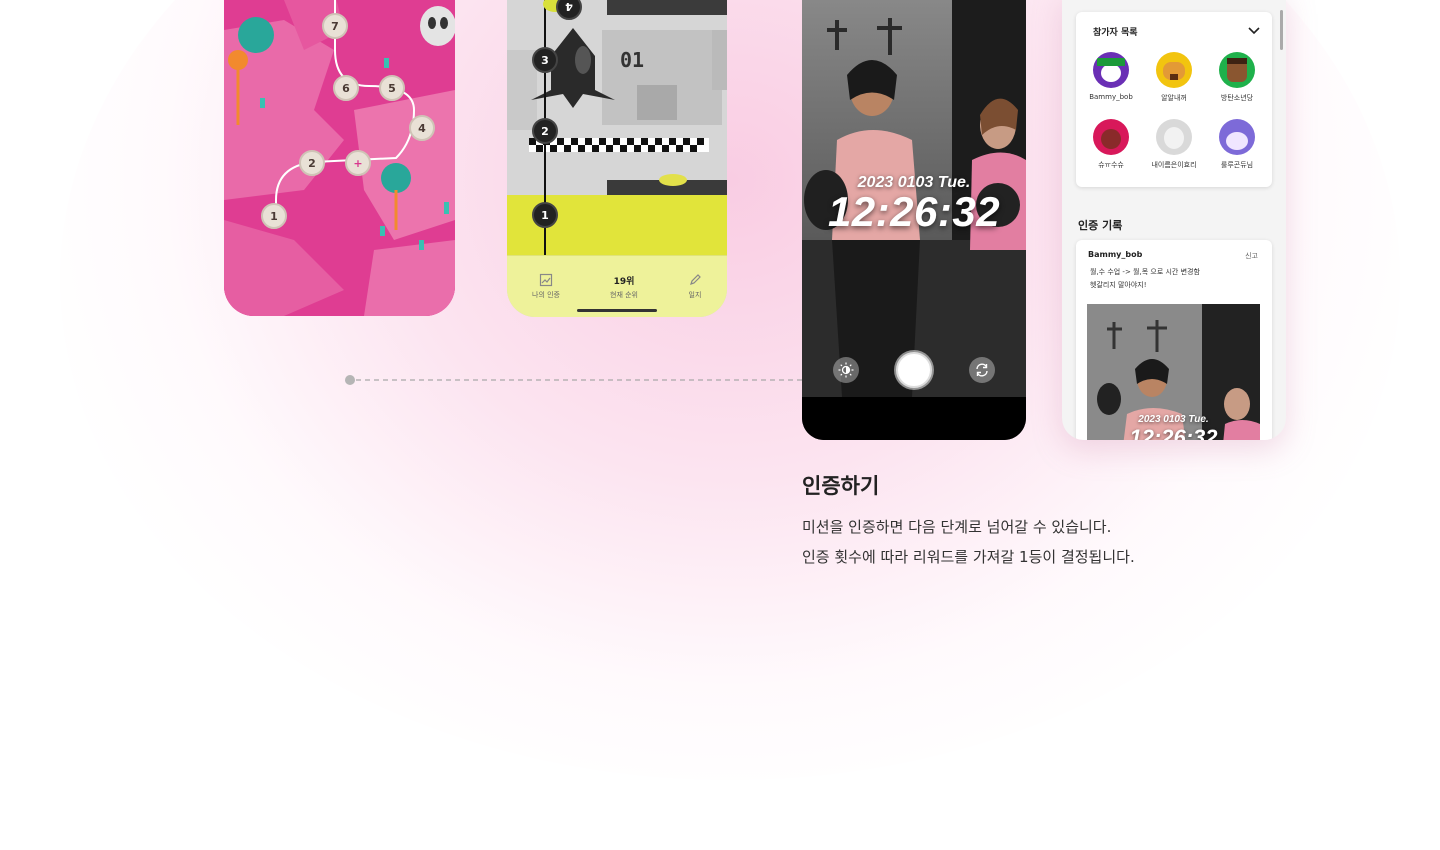 The image size is (1440, 850). What do you see at coordinates (1115, 33) in the screenshot?
I see `participants-title: 참가자 목록` at bounding box center [1115, 33].